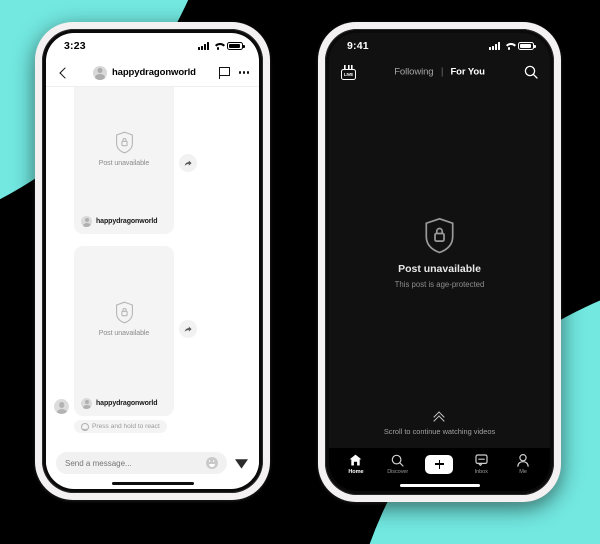 The image size is (600, 544). Describe the element at coordinates (481, 471) in the screenshot. I see `nav-label-inbox: Inbox` at that location.